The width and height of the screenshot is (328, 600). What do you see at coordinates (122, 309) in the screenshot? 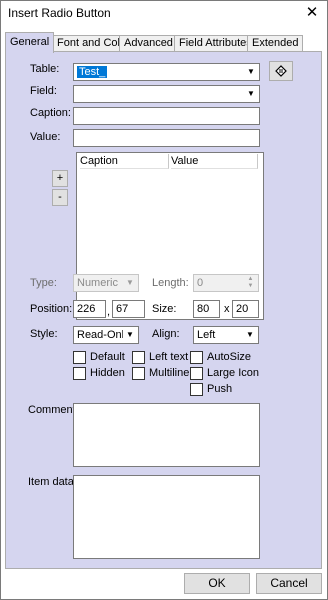
I see `position-y-value: 67` at bounding box center [122, 309].